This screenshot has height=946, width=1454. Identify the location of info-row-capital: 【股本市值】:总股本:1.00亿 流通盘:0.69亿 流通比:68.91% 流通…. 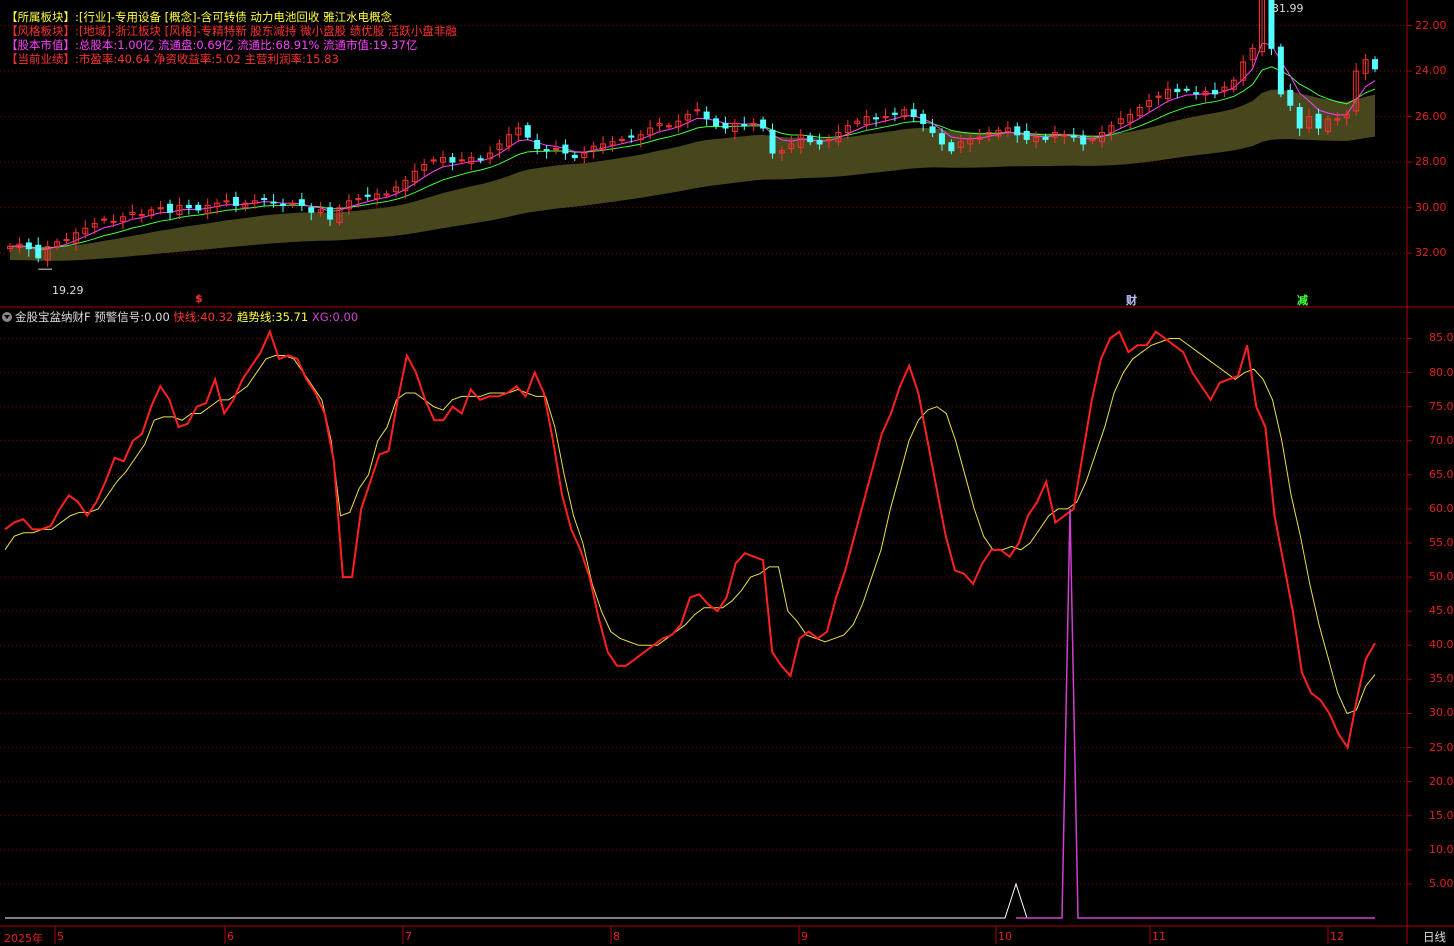
(231, 45).